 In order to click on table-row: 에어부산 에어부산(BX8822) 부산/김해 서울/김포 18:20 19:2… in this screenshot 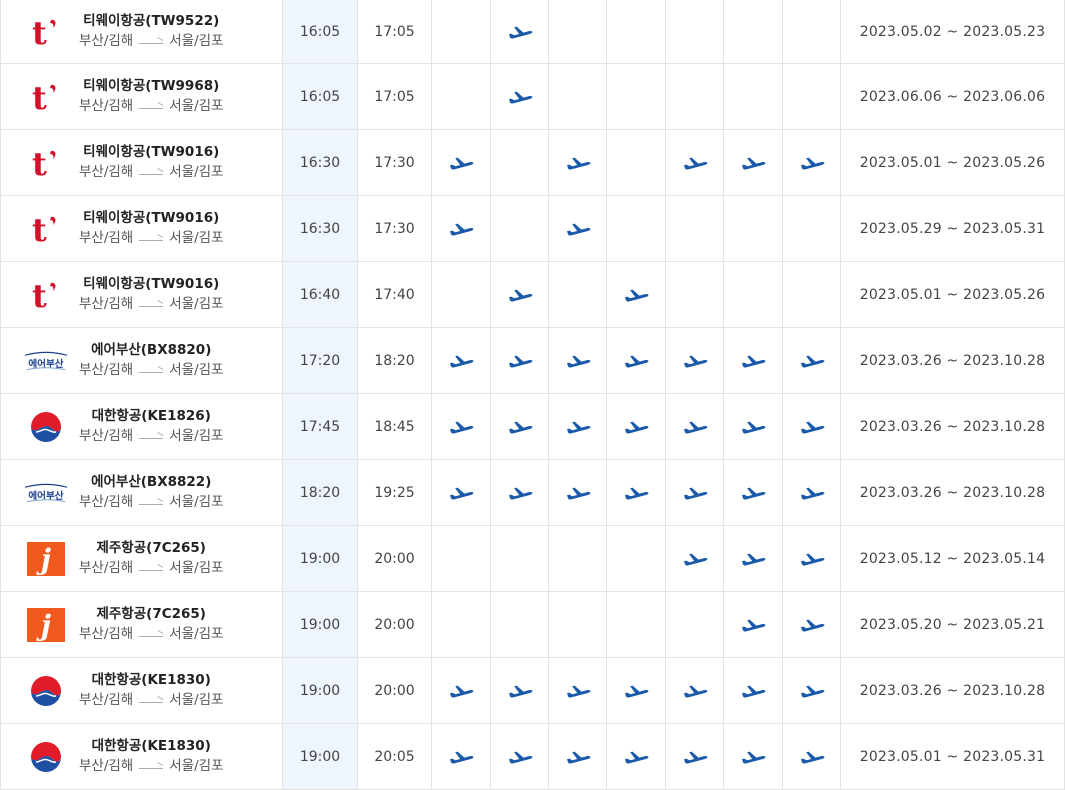, I will do `click(532, 492)`.